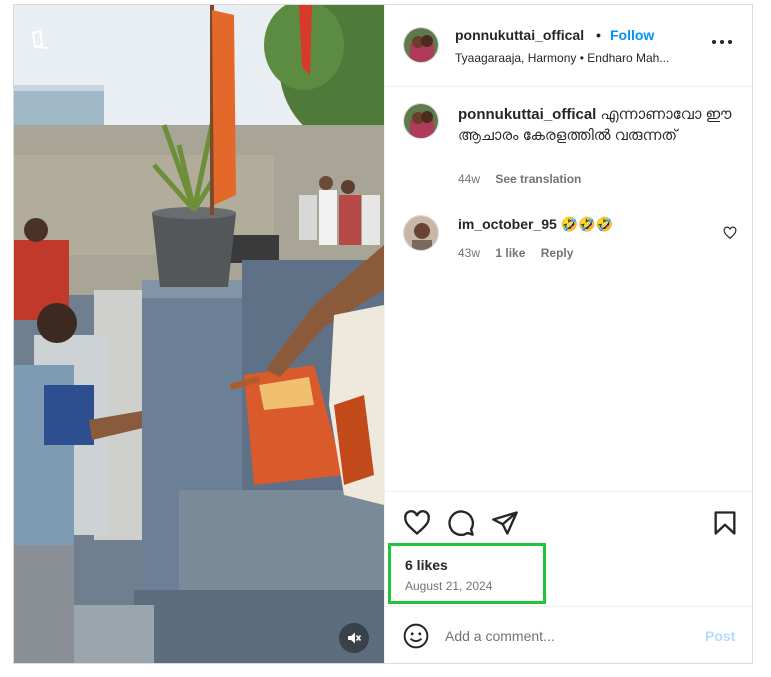  Describe the element at coordinates (469, 253) in the screenshot. I see `comment-age: 43w` at that location.